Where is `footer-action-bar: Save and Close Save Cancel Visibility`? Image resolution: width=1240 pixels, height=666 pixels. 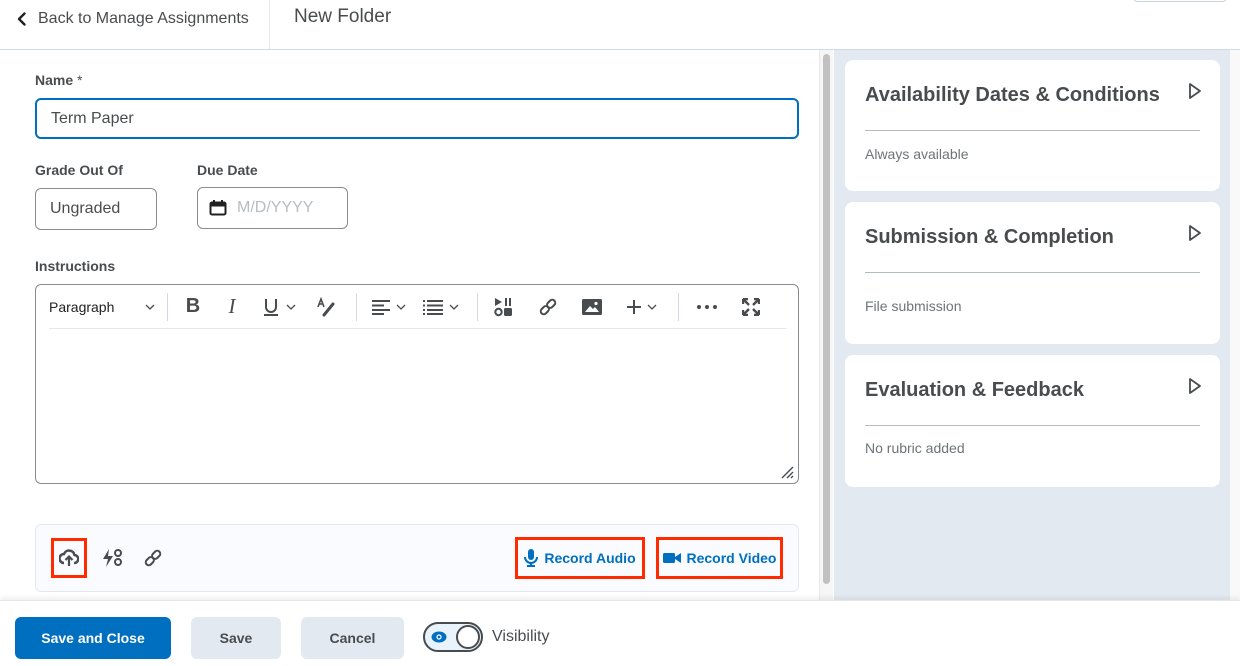 footer-action-bar: Save and Close Save Cancel Visibility is located at coordinates (620, 633).